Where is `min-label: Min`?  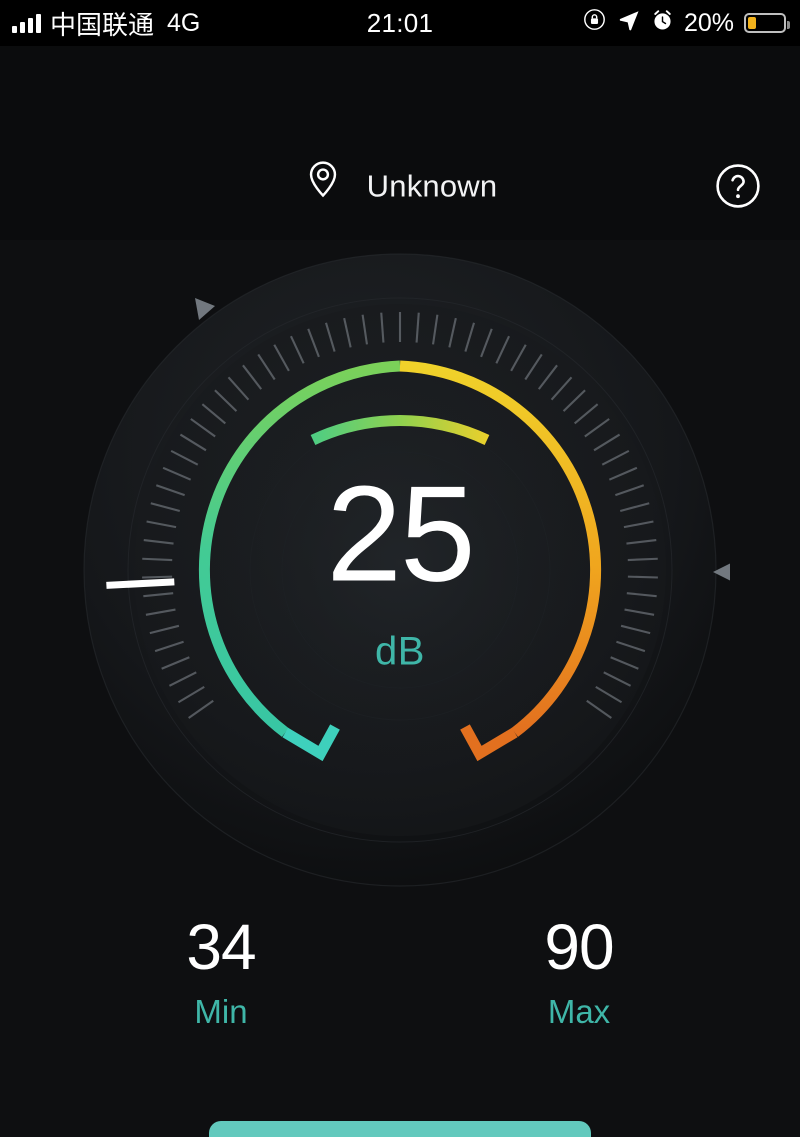
min-label: Min is located at coordinates (221, 1011).